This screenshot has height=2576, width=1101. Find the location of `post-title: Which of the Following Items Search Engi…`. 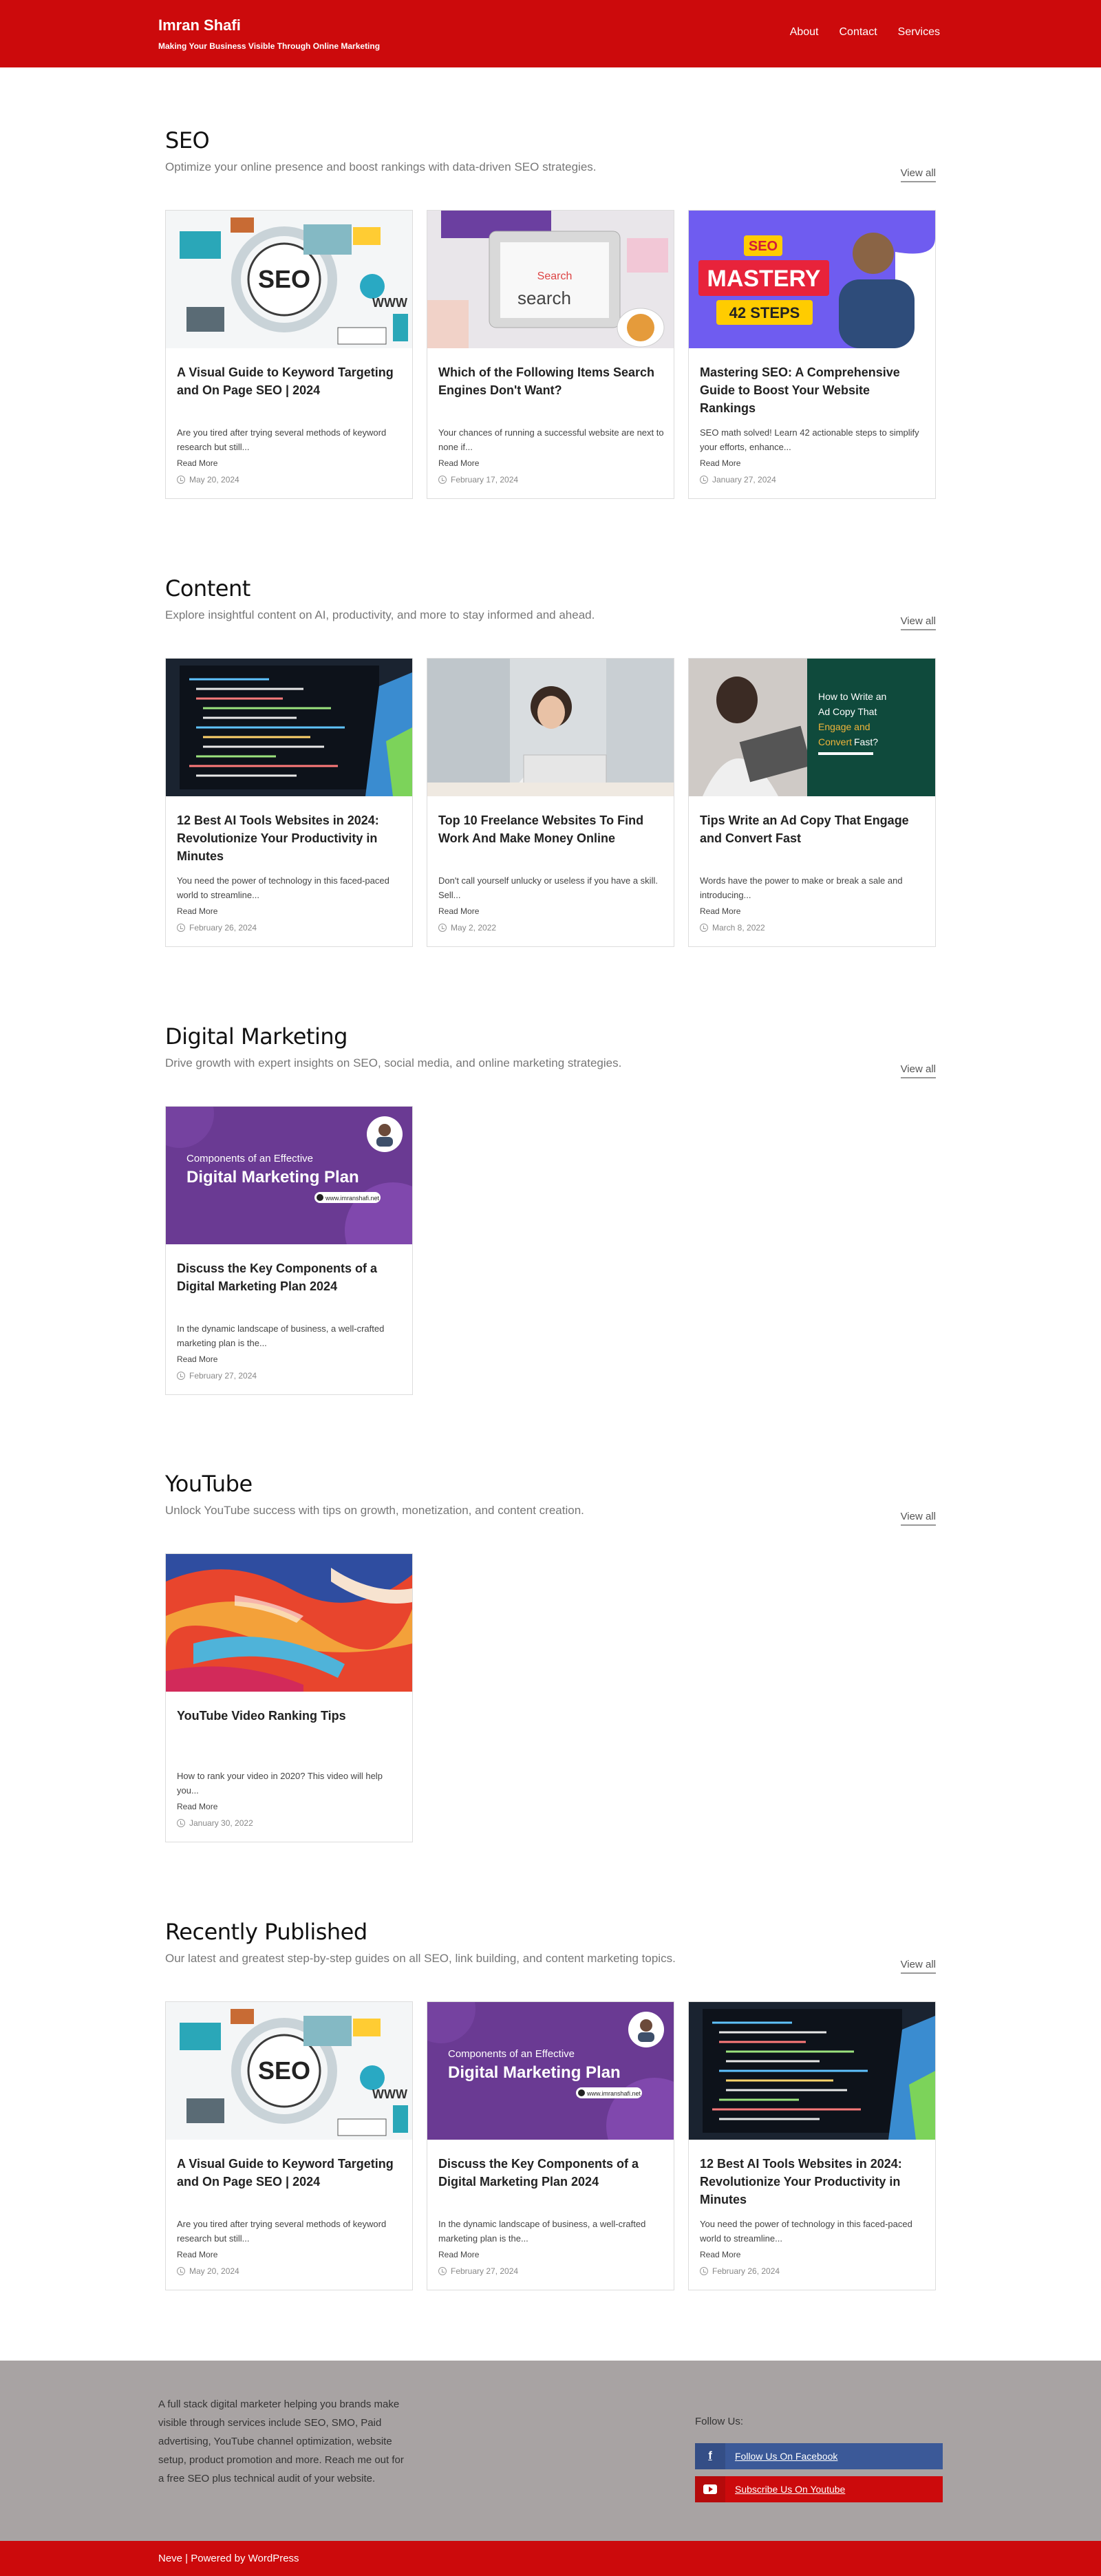

post-title: Which of the Following Items Search Engi… is located at coordinates (548, 381).